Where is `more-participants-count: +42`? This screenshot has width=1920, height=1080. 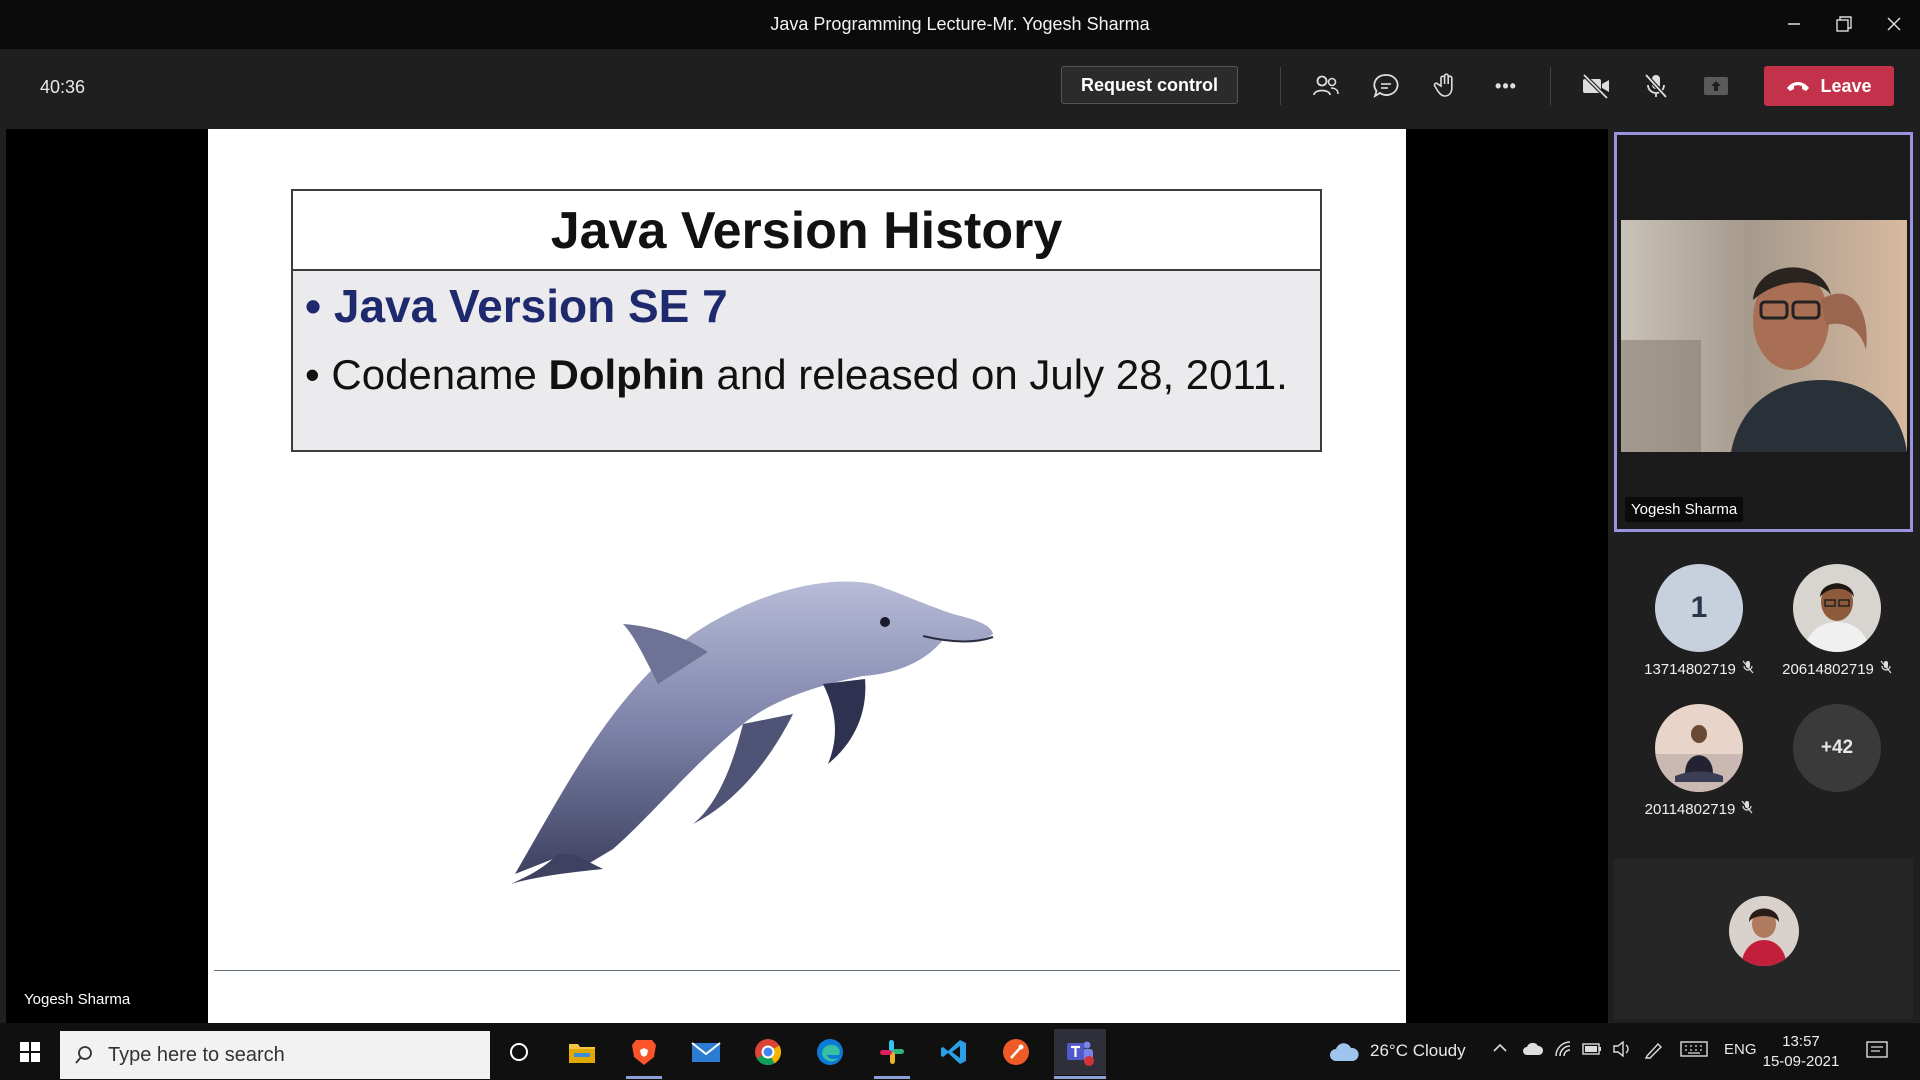 more-participants-count: +42 is located at coordinates (1837, 748).